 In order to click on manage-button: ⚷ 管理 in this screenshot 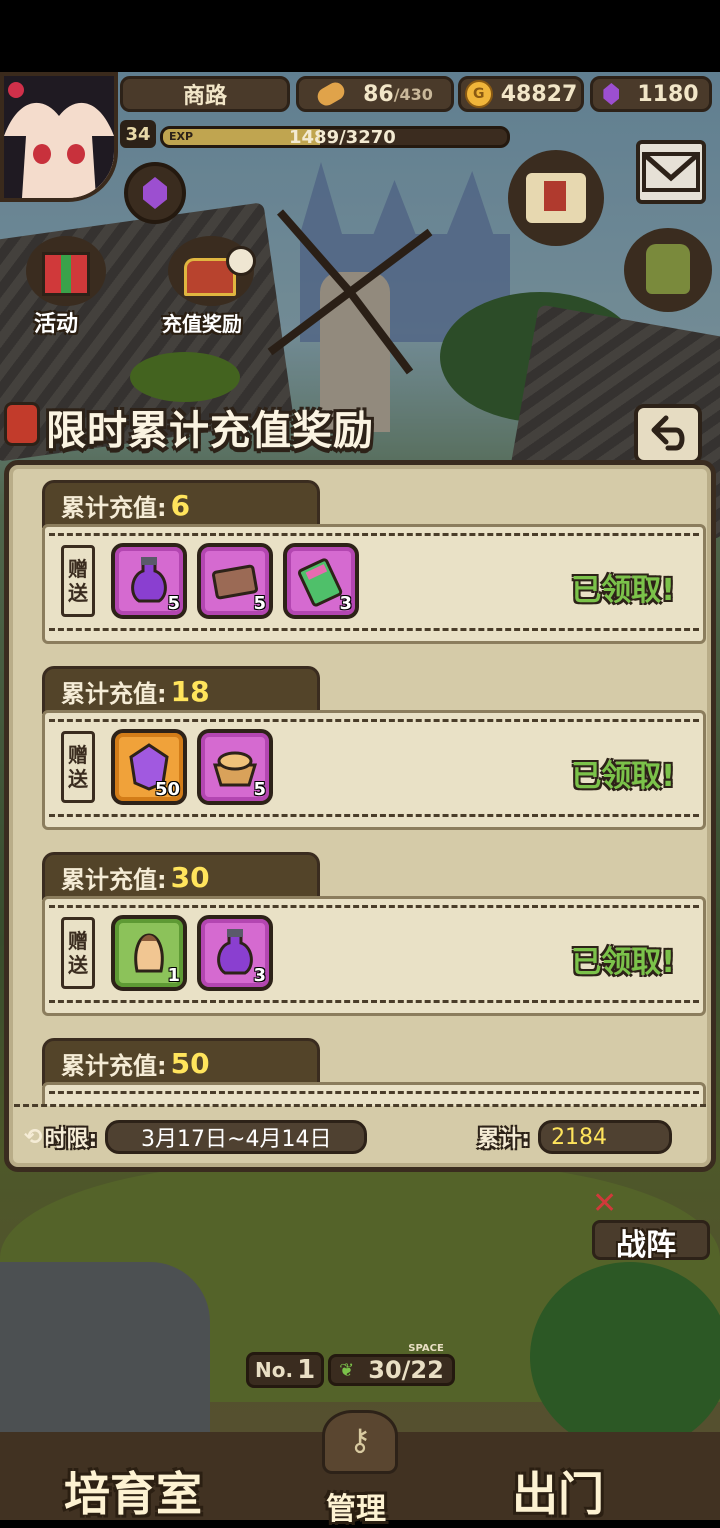, I will do `click(360, 1468)`.